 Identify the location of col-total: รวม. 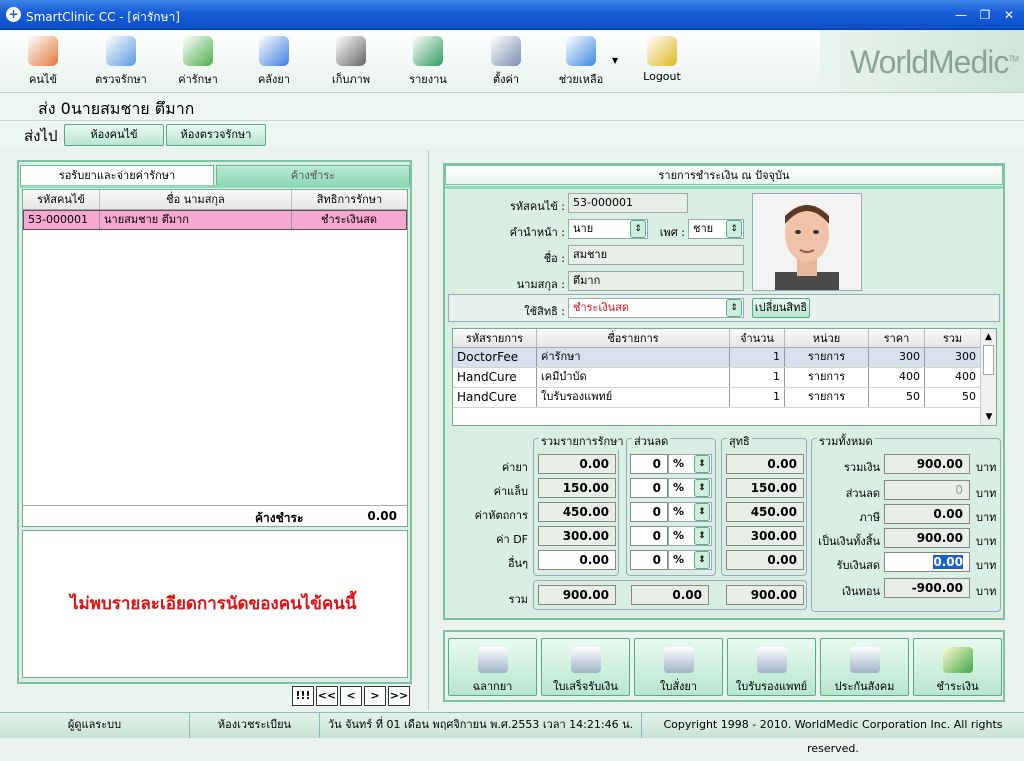
(953, 338).